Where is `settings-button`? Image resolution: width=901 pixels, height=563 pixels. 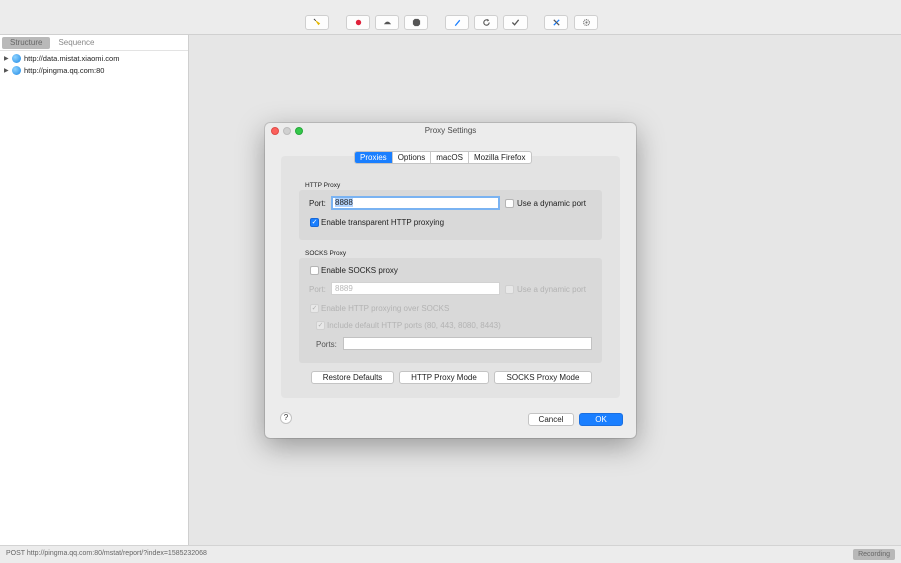 settings-button is located at coordinates (586, 22).